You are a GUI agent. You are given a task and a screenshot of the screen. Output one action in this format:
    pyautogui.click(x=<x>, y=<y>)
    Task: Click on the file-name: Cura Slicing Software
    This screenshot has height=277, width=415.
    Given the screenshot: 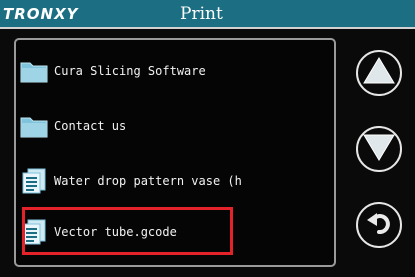 What is the action you would take?
    pyautogui.click(x=130, y=71)
    